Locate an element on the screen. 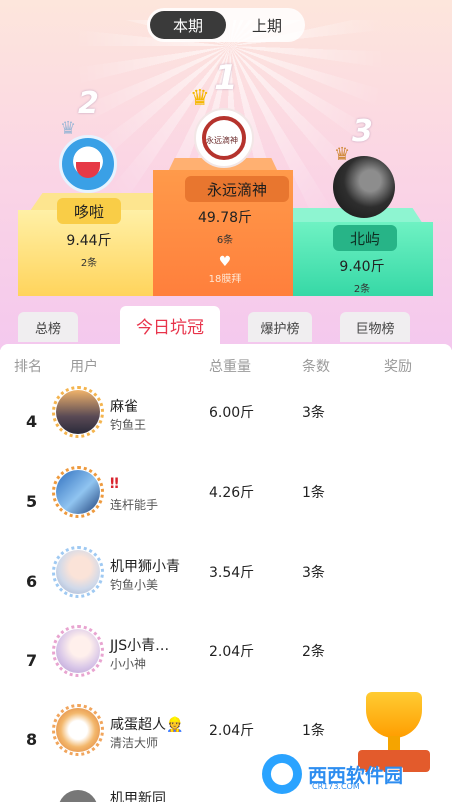 Image resolution: width=452 pixels, height=802 pixels. tab-explosive: 爆护榜 is located at coordinates (280, 327).